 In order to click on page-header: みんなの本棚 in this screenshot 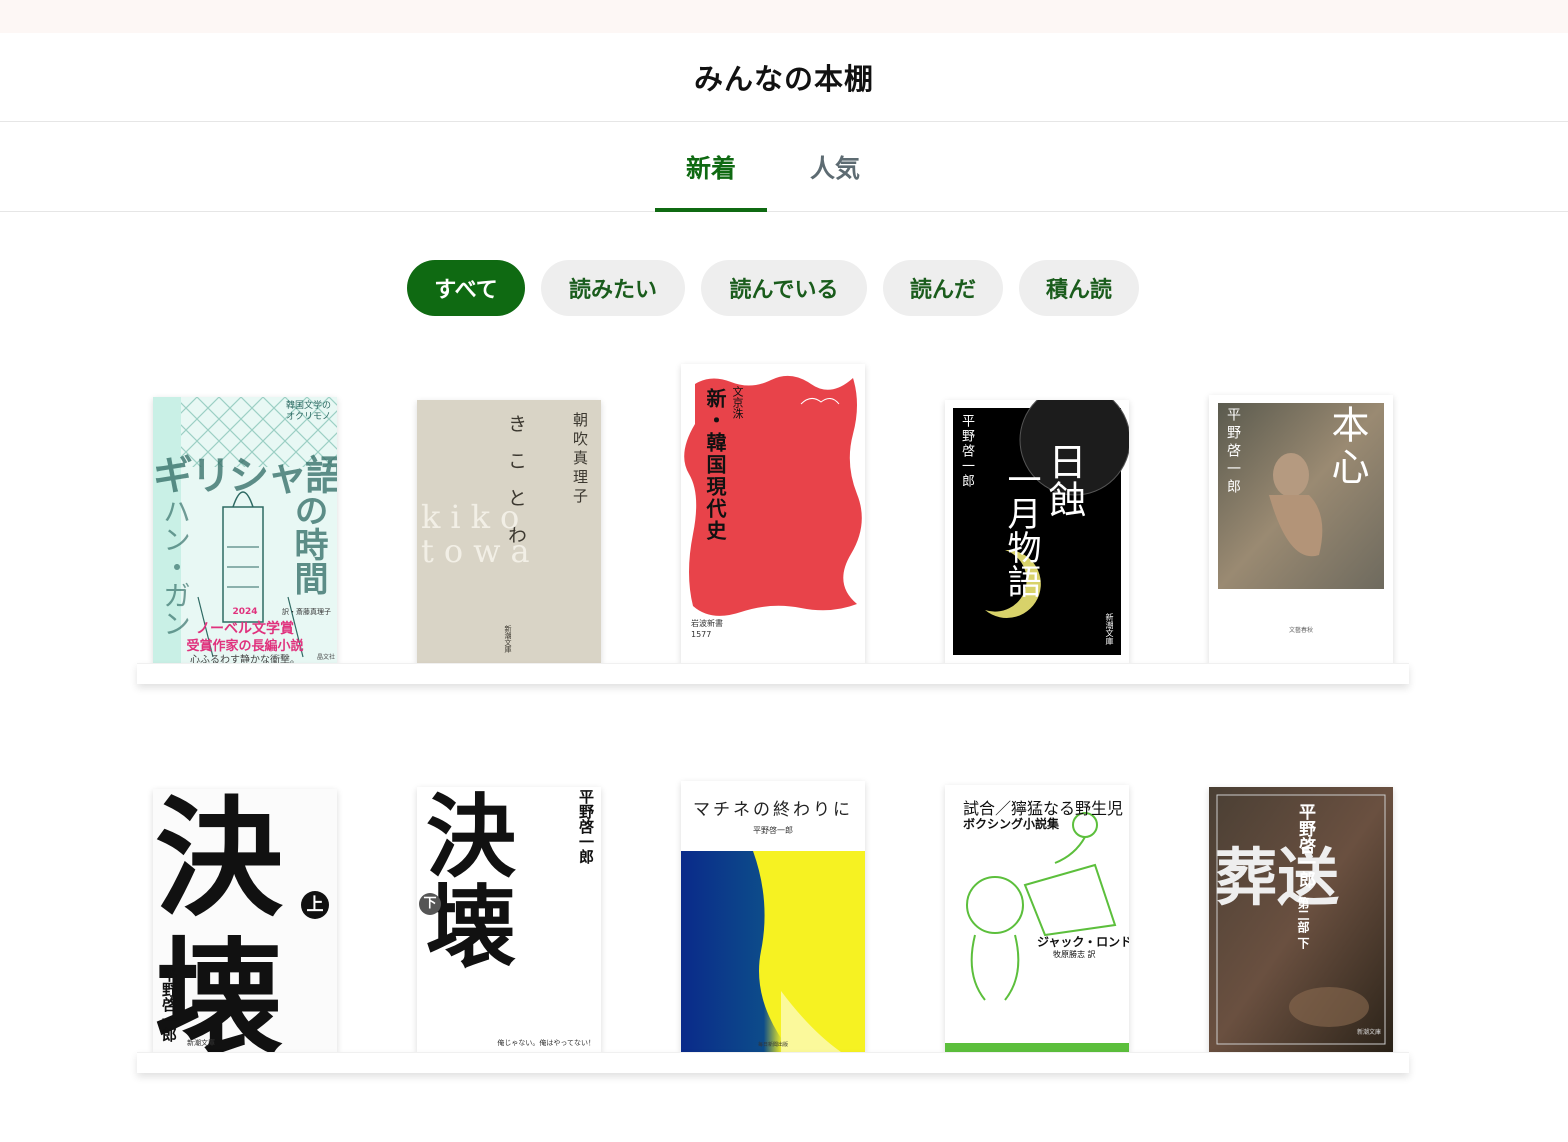, I will do `click(784, 77)`.